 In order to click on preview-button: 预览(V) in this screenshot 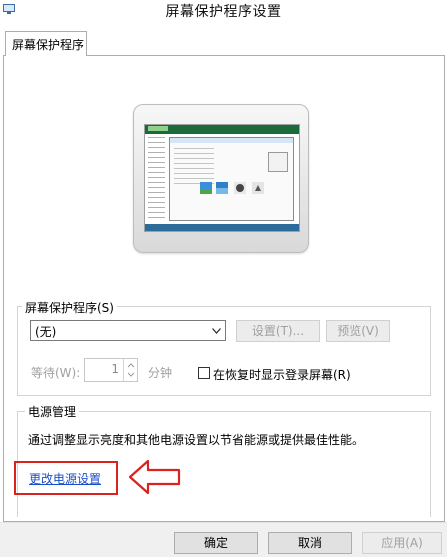, I will do `click(358, 331)`.